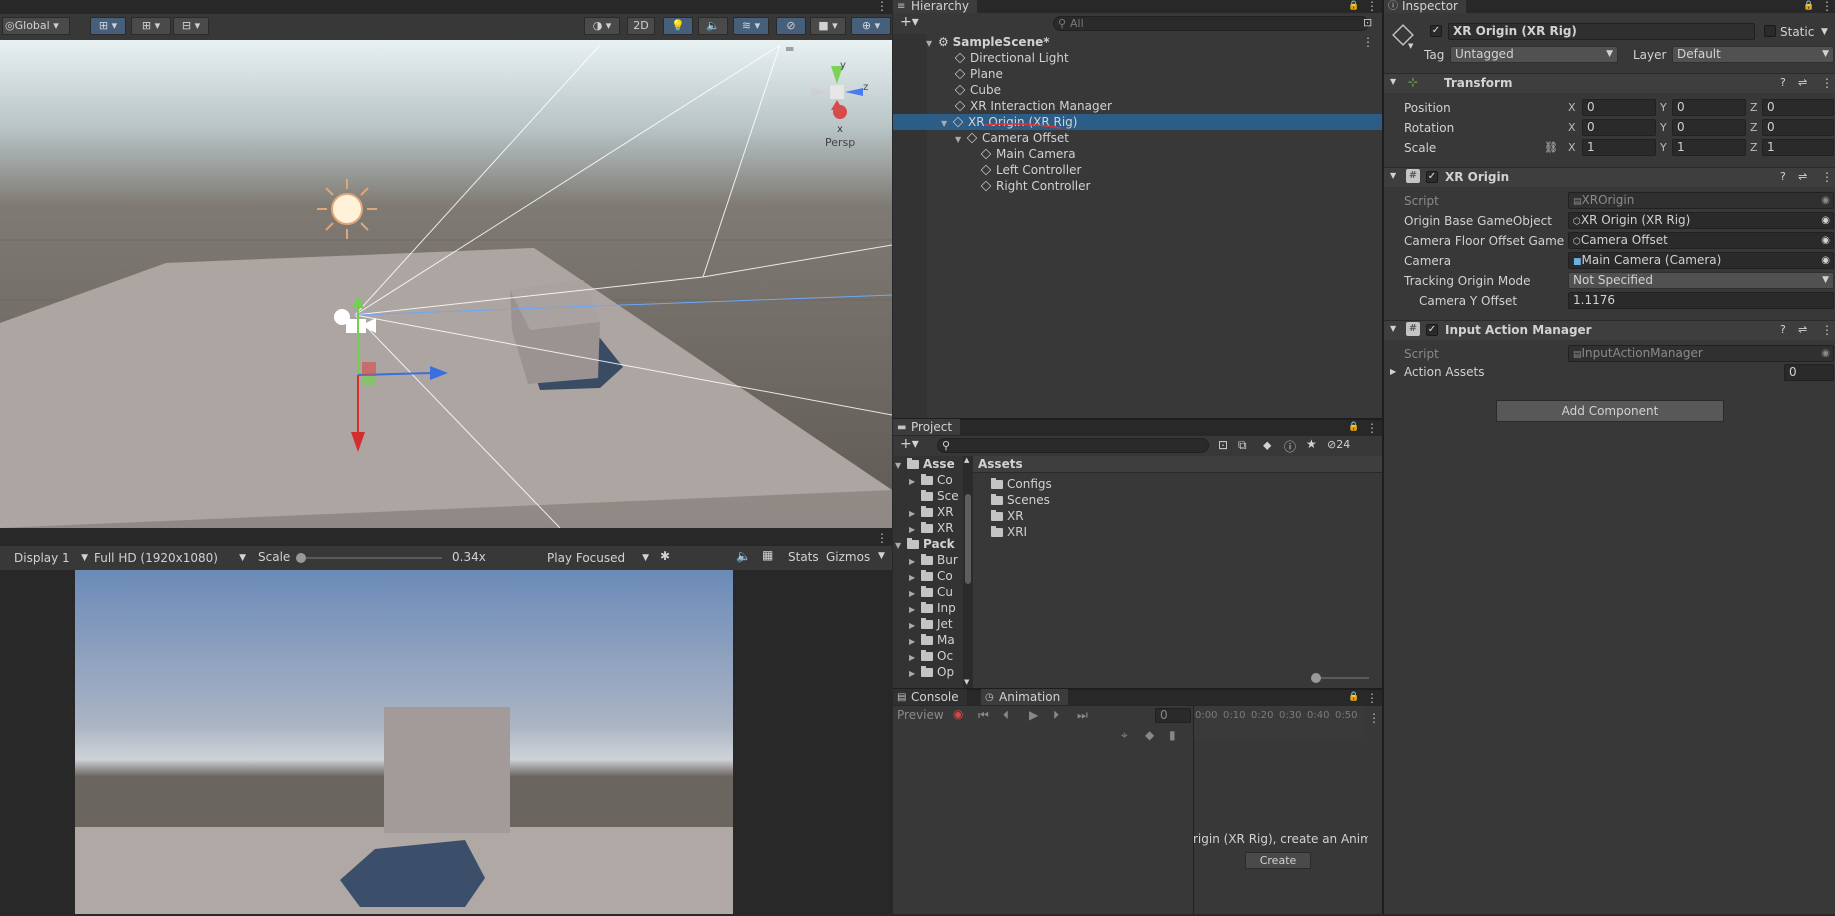  What do you see at coordinates (871, 26) in the screenshot?
I see `gizmos-dropdown: ⊕ ▾` at bounding box center [871, 26].